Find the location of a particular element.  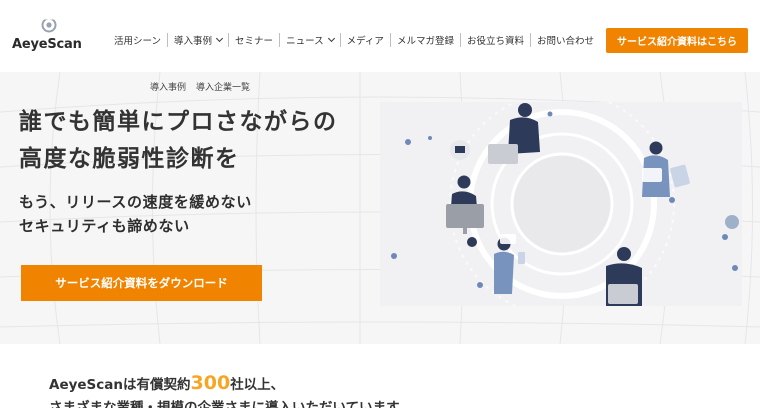

nav-item-news: ニュース is located at coordinates (309, 40).